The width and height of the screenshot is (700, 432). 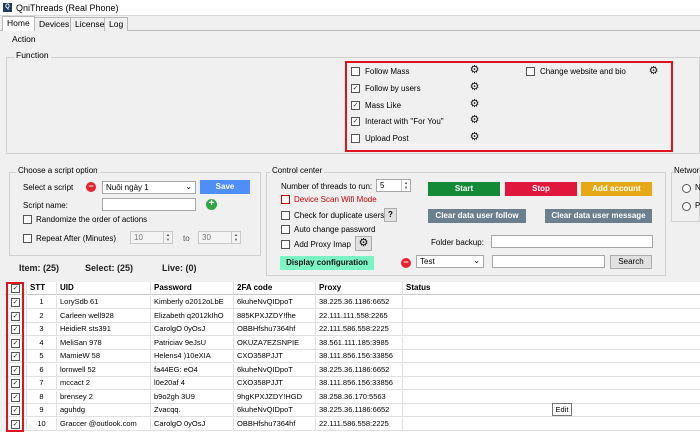 What do you see at coordinates (27, 219) in the screenshot?
I see `randomize-checkbox` at bounding box center [27, 219].